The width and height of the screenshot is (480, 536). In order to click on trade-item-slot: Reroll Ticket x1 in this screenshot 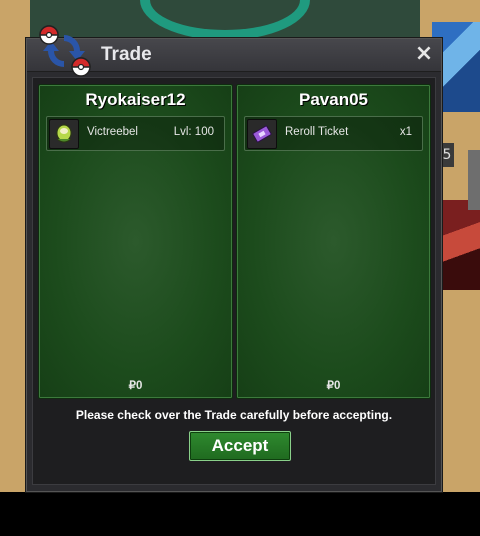, I will do `click(333, 133)`.